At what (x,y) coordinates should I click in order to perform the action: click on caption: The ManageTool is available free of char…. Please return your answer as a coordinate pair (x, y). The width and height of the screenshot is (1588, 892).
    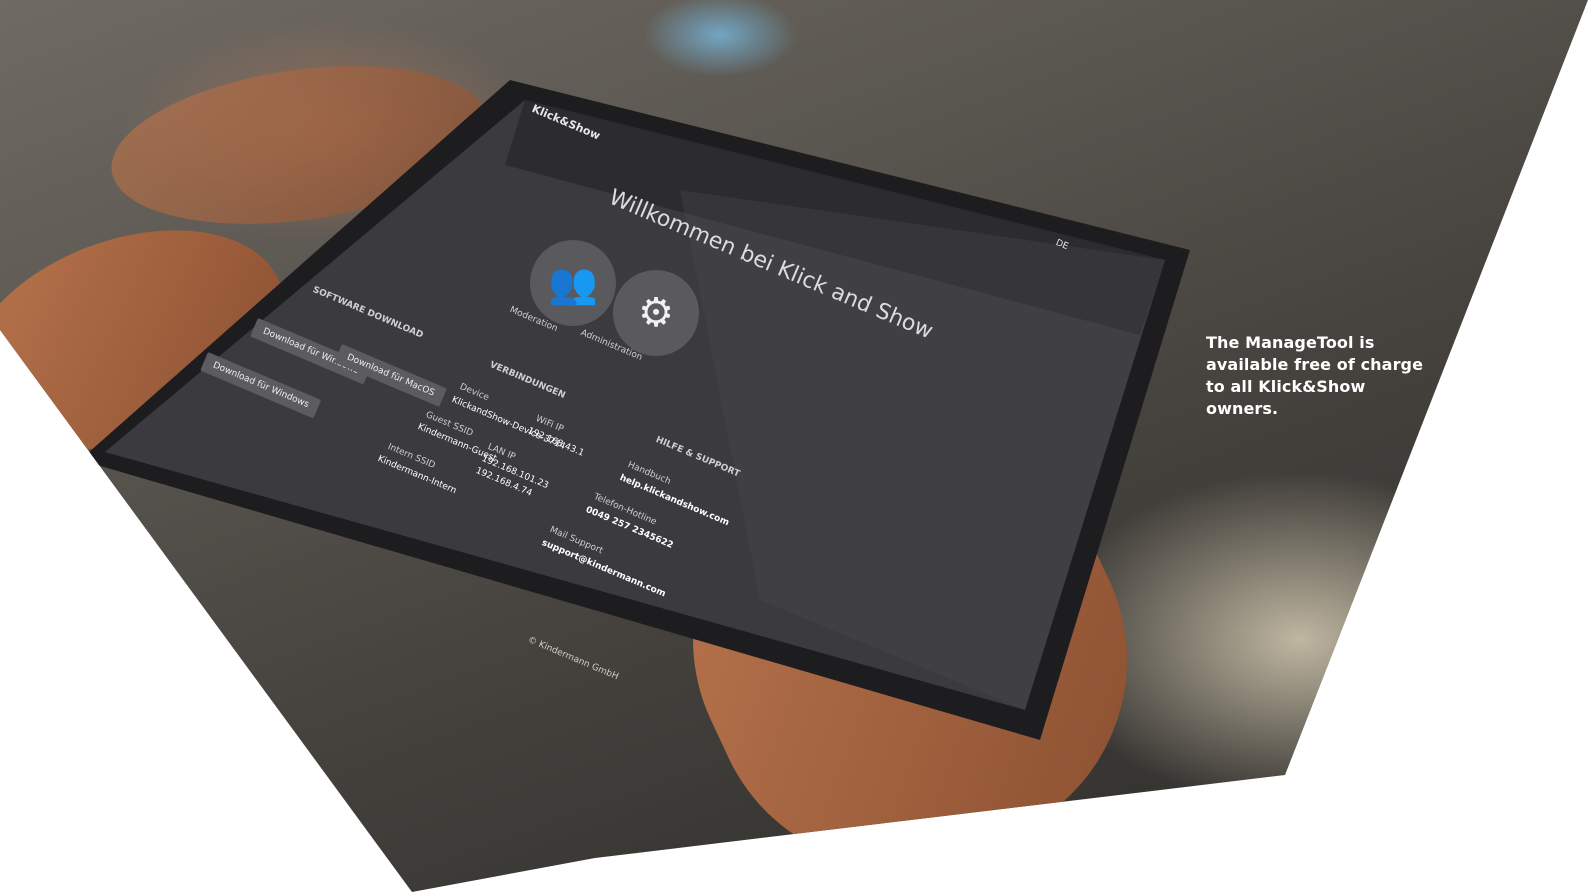
    Looking at the image, I should click on (1316, 376).